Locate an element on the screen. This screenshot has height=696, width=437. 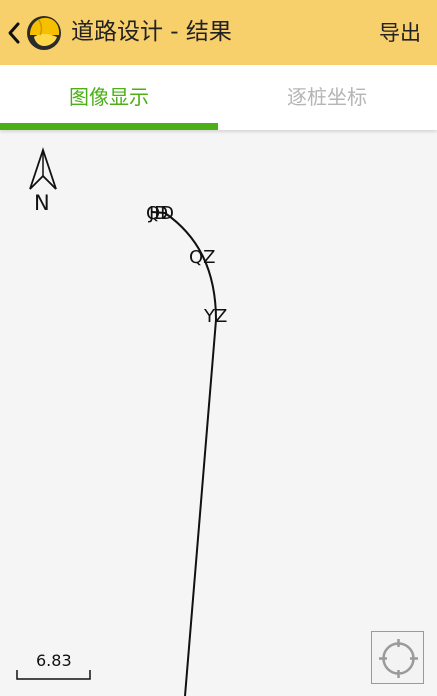
tab-image-display: 图像显示 is located at coordinates (109, 97).